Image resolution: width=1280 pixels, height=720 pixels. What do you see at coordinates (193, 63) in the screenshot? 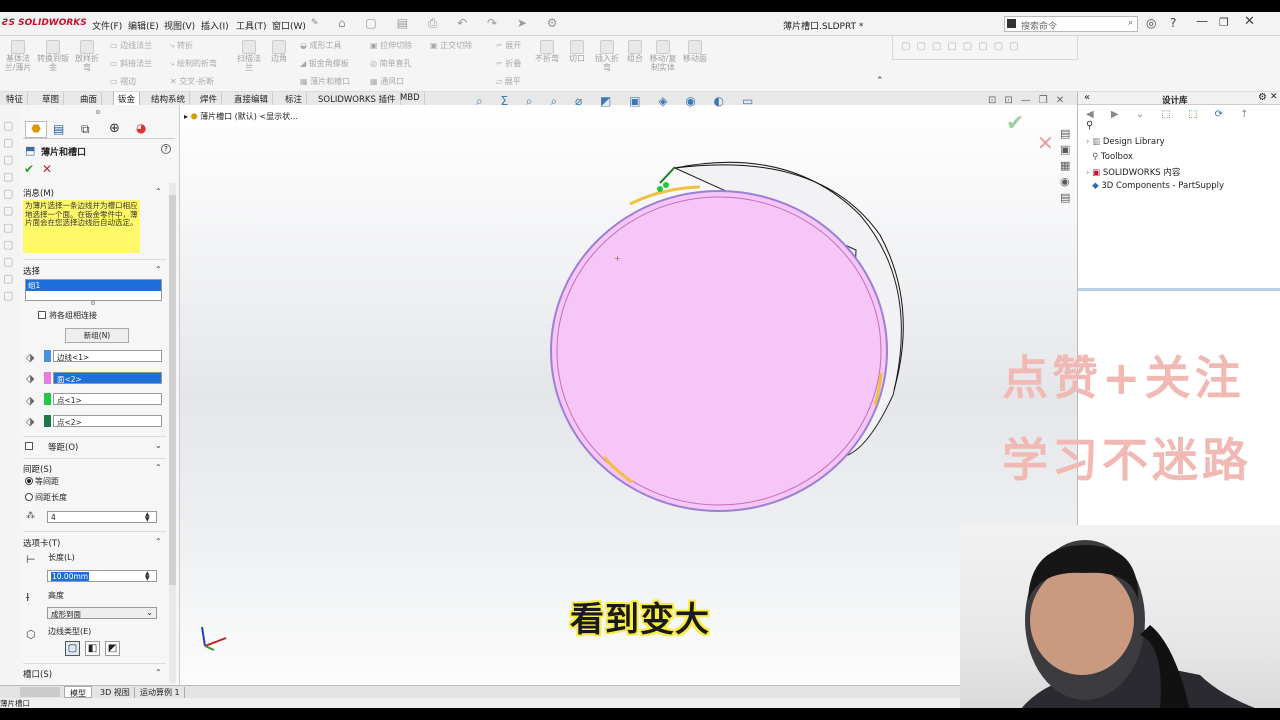
I see `sketched-bend-button: ⤷ 绘制的折弯` at bounding box center [193, 63].